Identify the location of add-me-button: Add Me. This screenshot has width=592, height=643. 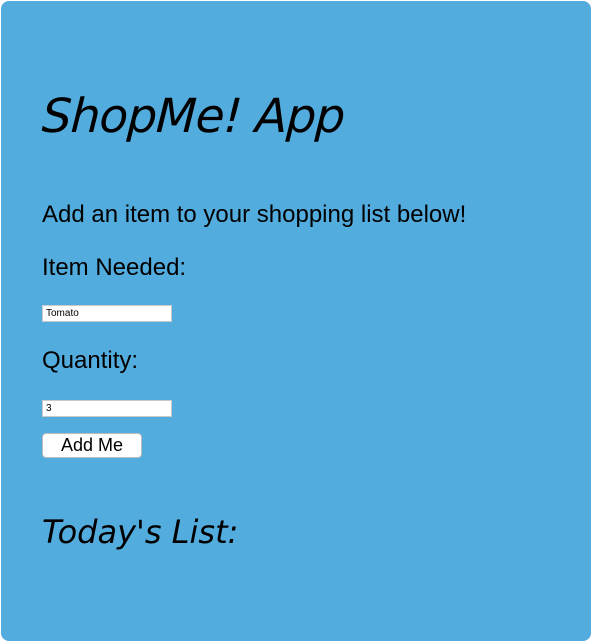
(92, 445).